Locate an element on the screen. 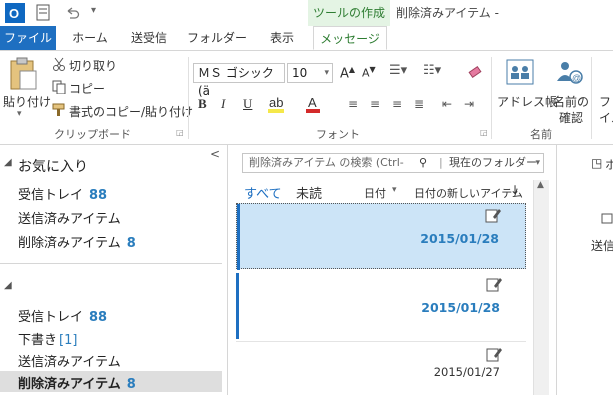 The height and width of the screenshot is (409, 613). folder-inbox: 受信トレイ 88 is located at coordinates (62, 315).